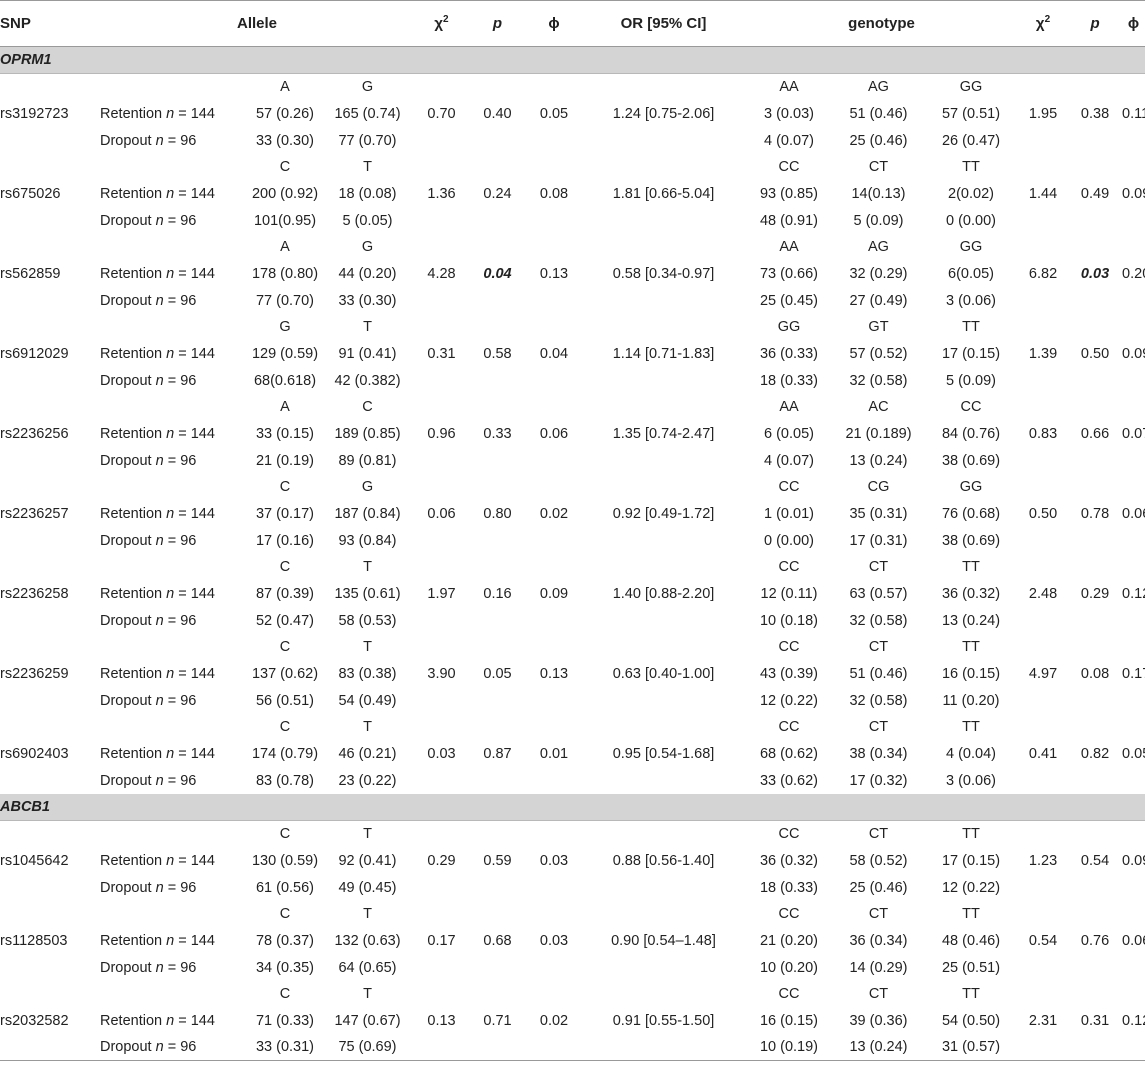 This screenshot has width=1145, height=1091. Describe the element at coordinates (878, 434) in the screenshot. I see `genotype-2-count: 21 (0.189)` at that location.